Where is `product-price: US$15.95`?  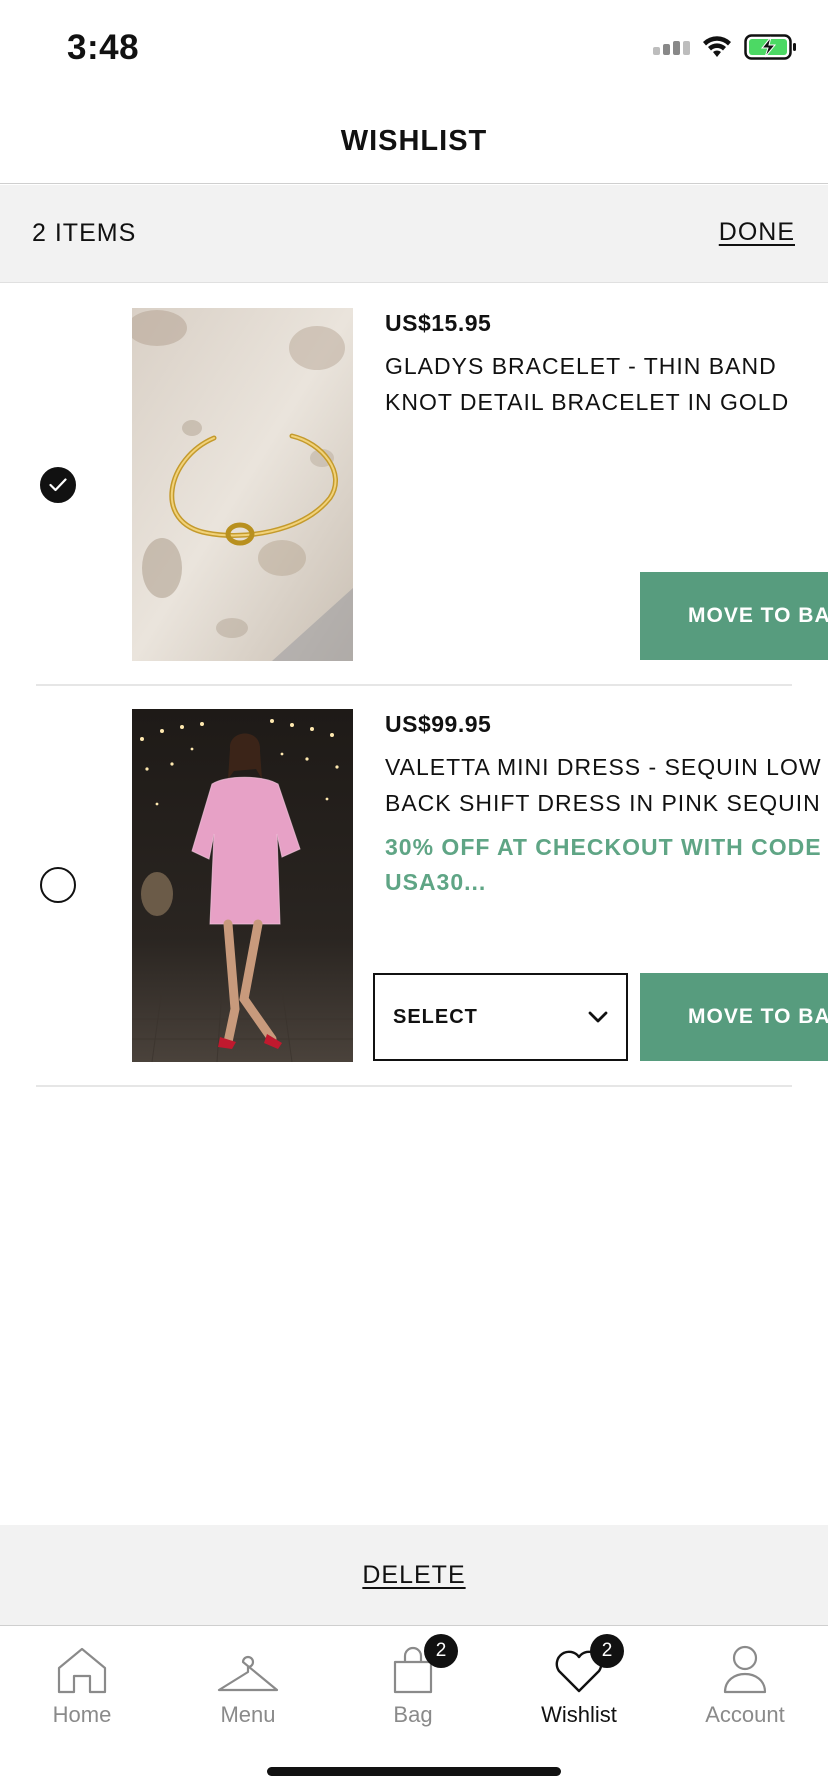
product-price: US$15.95 is located at coordinates (438, 323).